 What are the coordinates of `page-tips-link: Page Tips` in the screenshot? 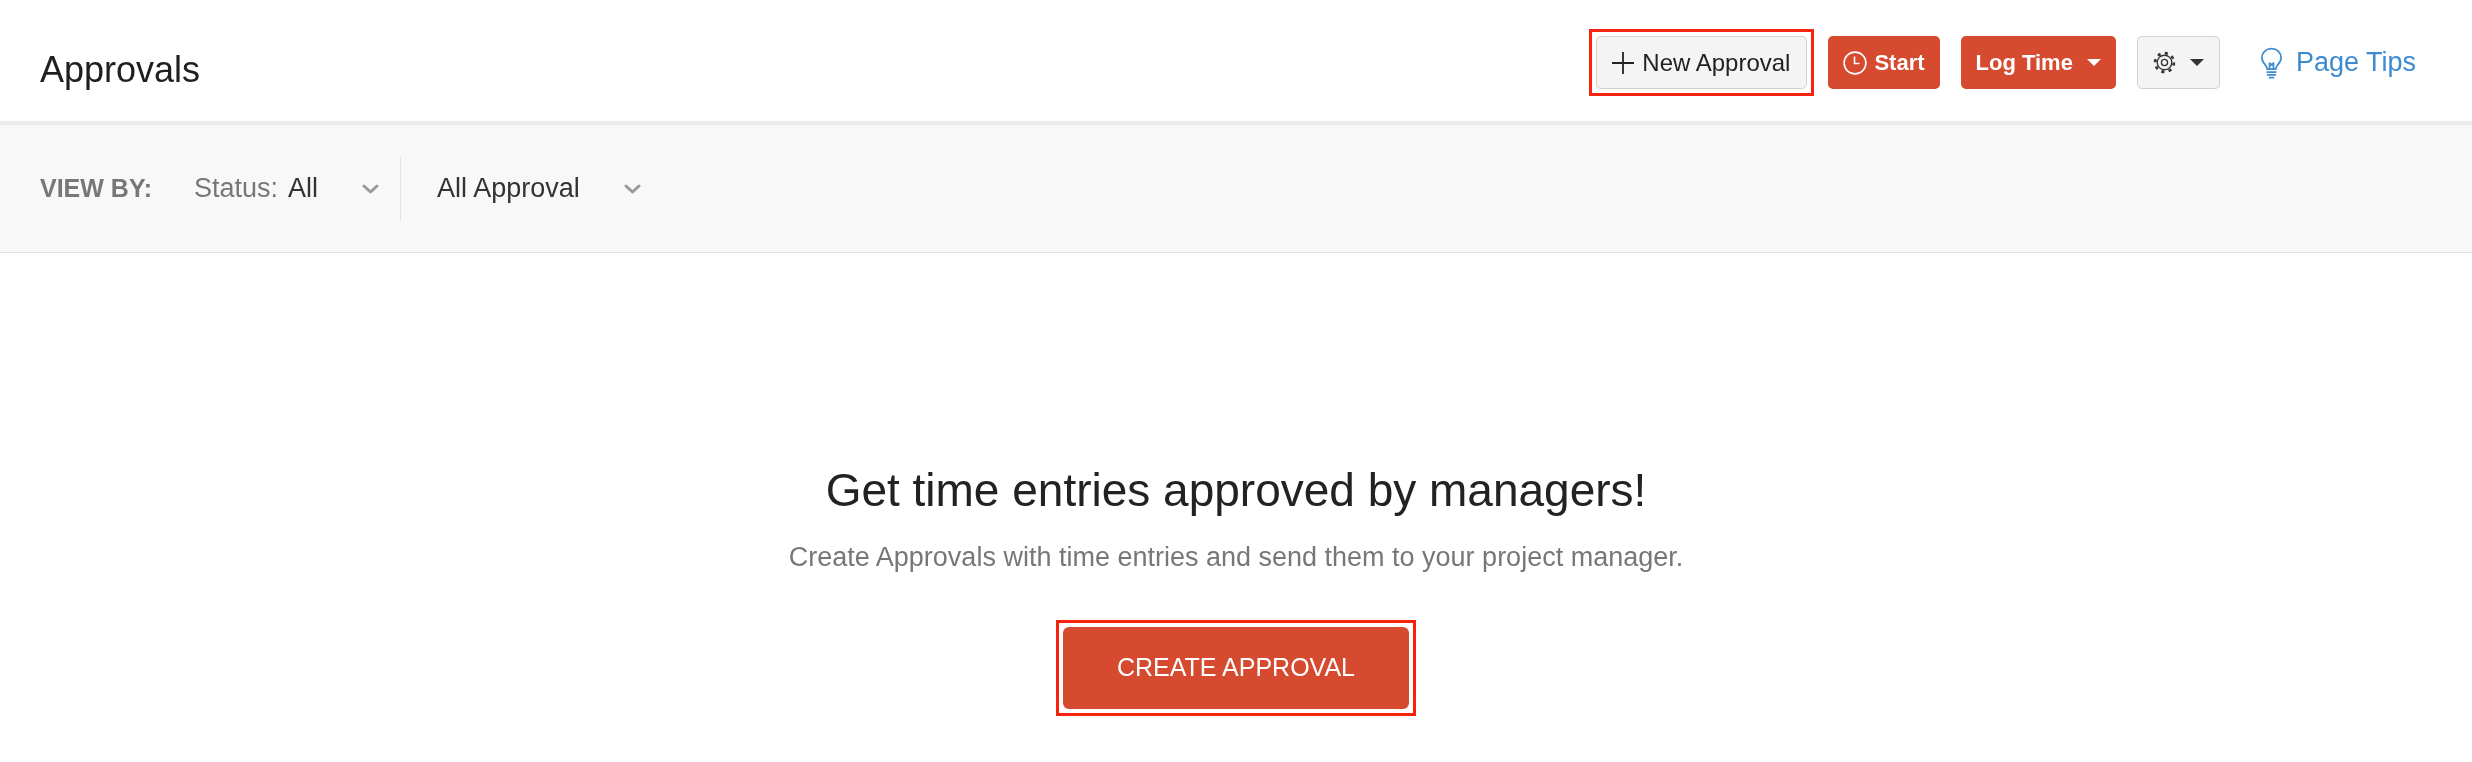 It's located at (2337, 62).